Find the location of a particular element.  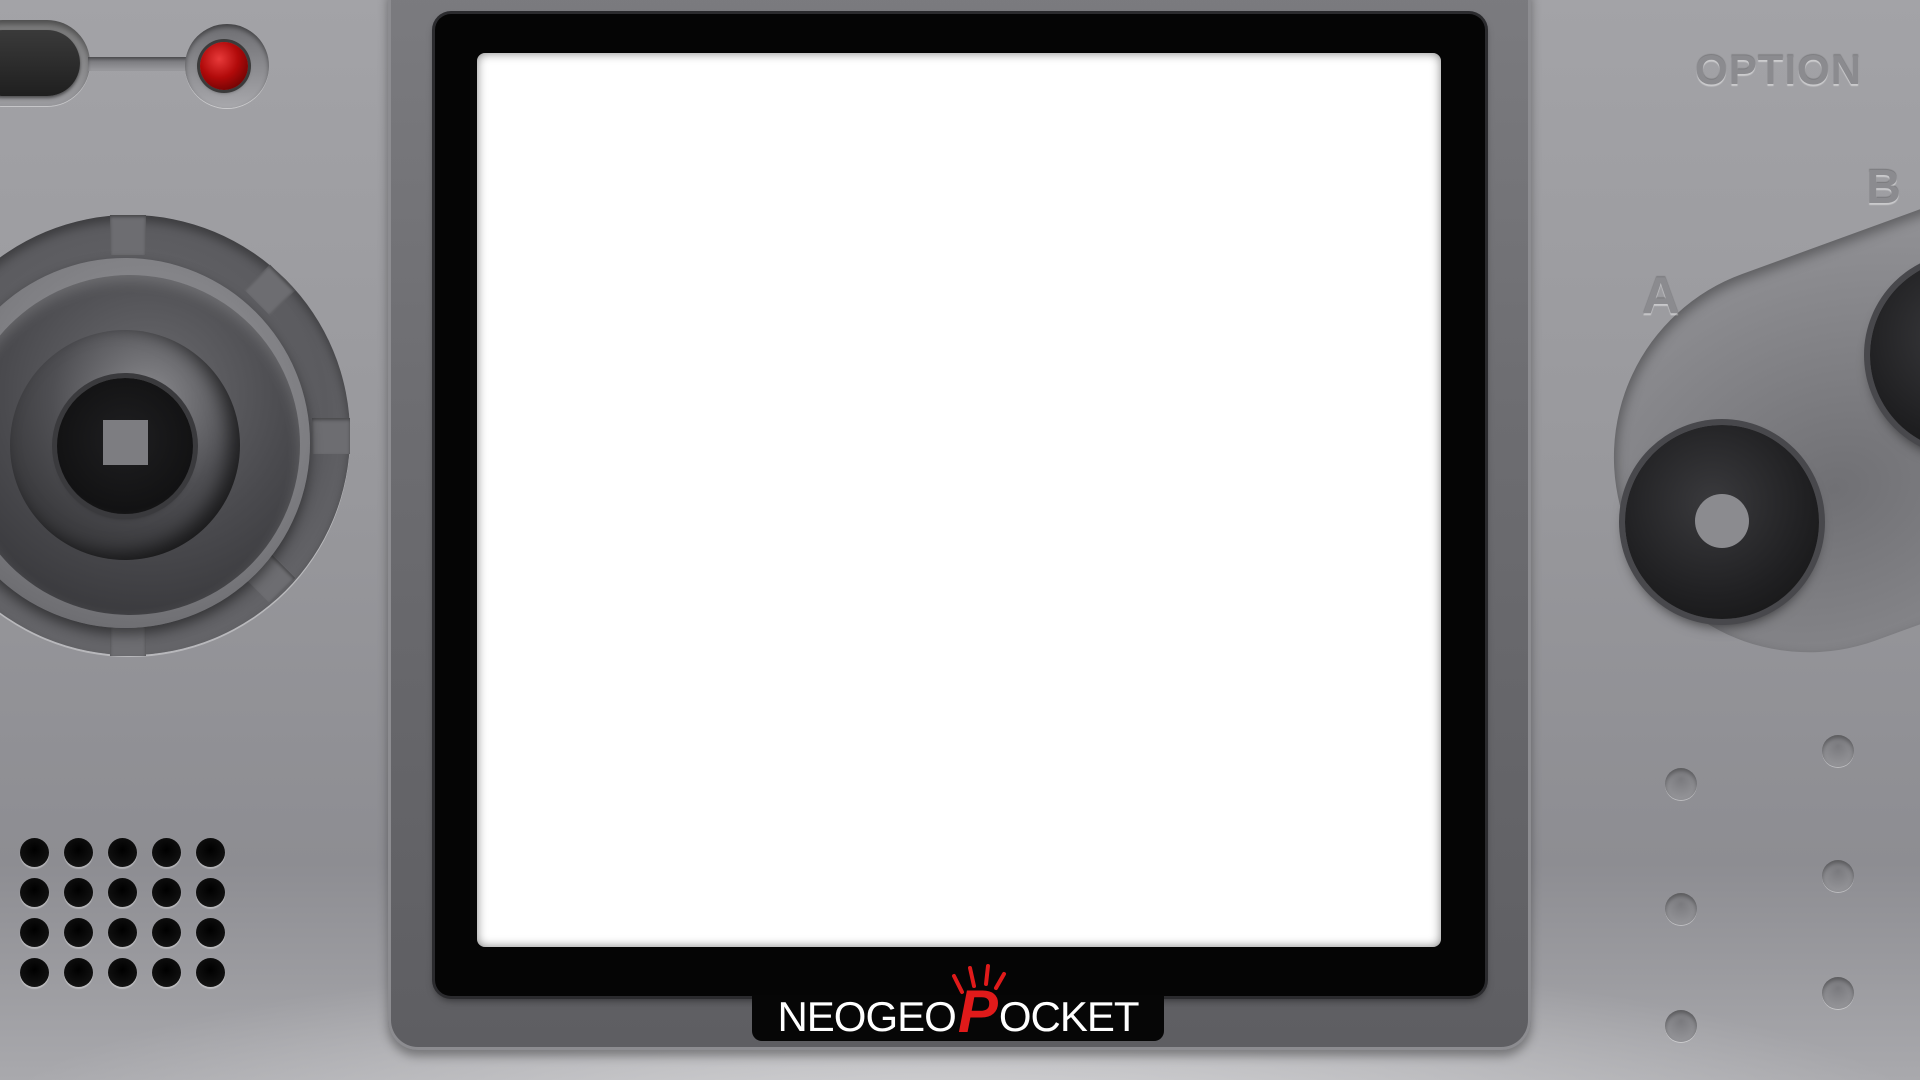

power-switch is located at coordinates (40, 63).